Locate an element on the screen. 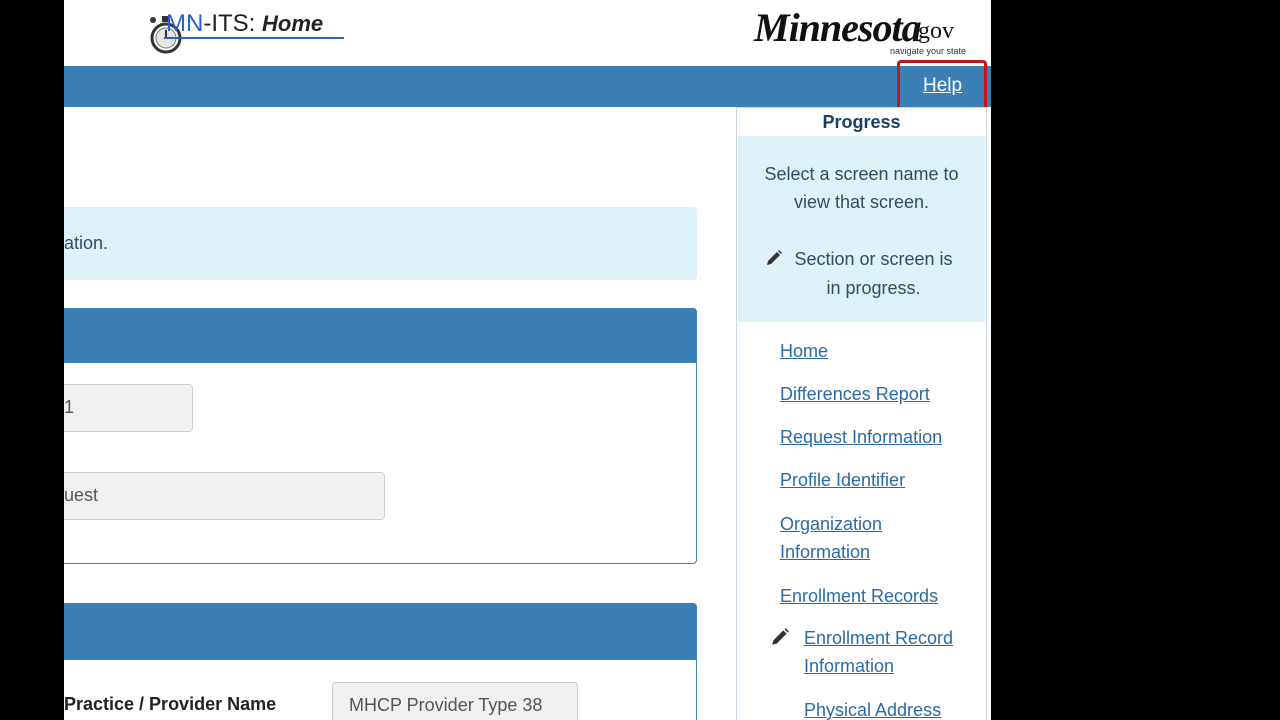  practice-provider-name-field: MHCP Provider Type 38 is located at coordinates (455, 701).